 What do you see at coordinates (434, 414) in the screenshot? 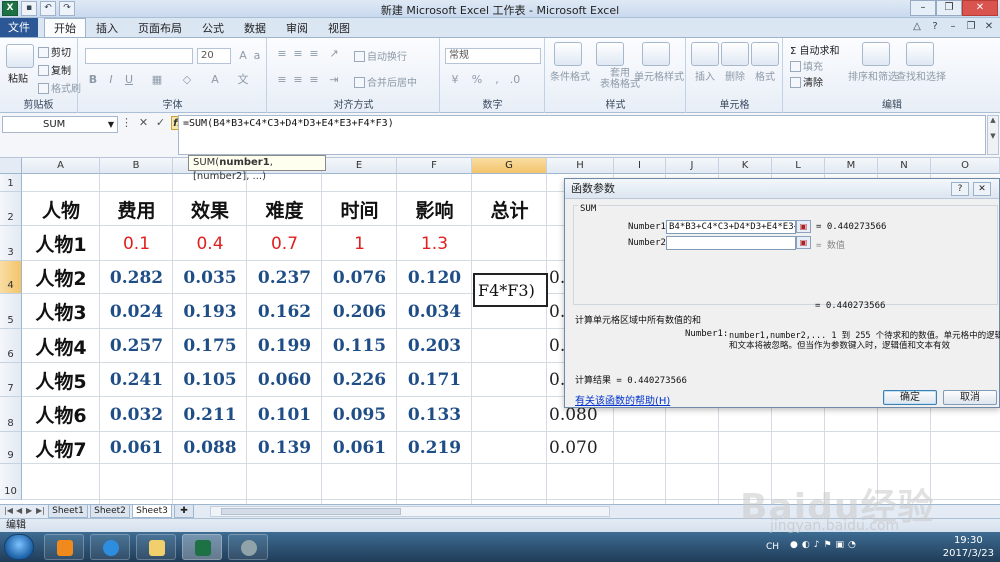
I see `value-cell: 0.133` at bounding box center [434, 414].